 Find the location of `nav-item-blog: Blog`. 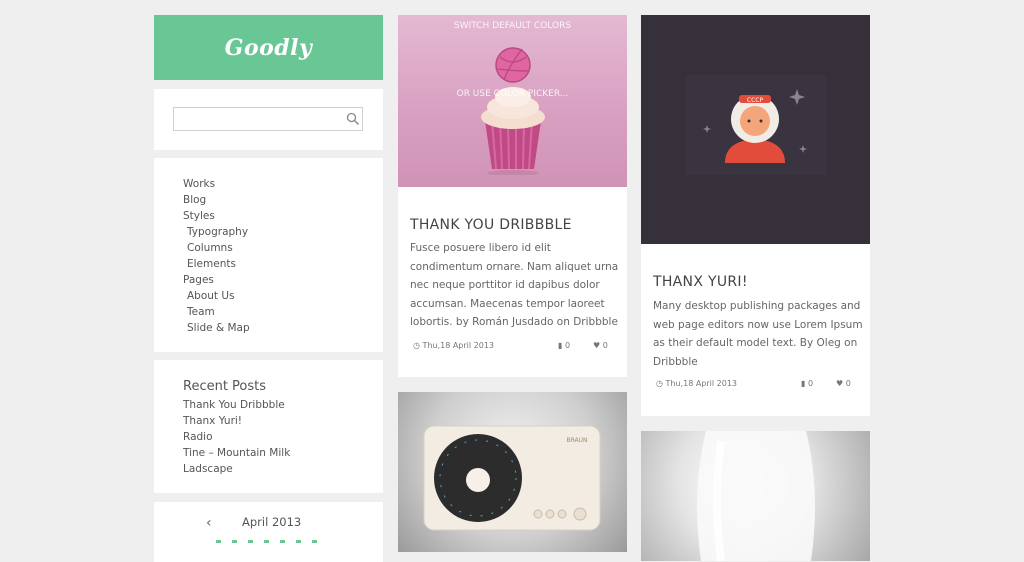

nav-item-blog: Blog is located at coordinates (194, 200).